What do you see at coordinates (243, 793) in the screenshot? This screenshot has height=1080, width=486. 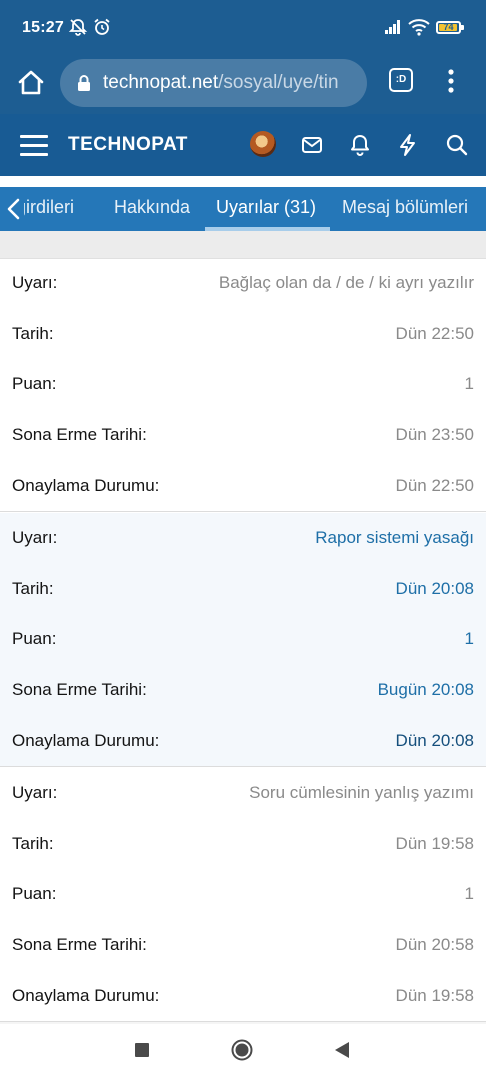 I see `warning-reason-row: Uyarı: Soru cümlesinin yanlış yazımı` at bounding box center [243, 793].